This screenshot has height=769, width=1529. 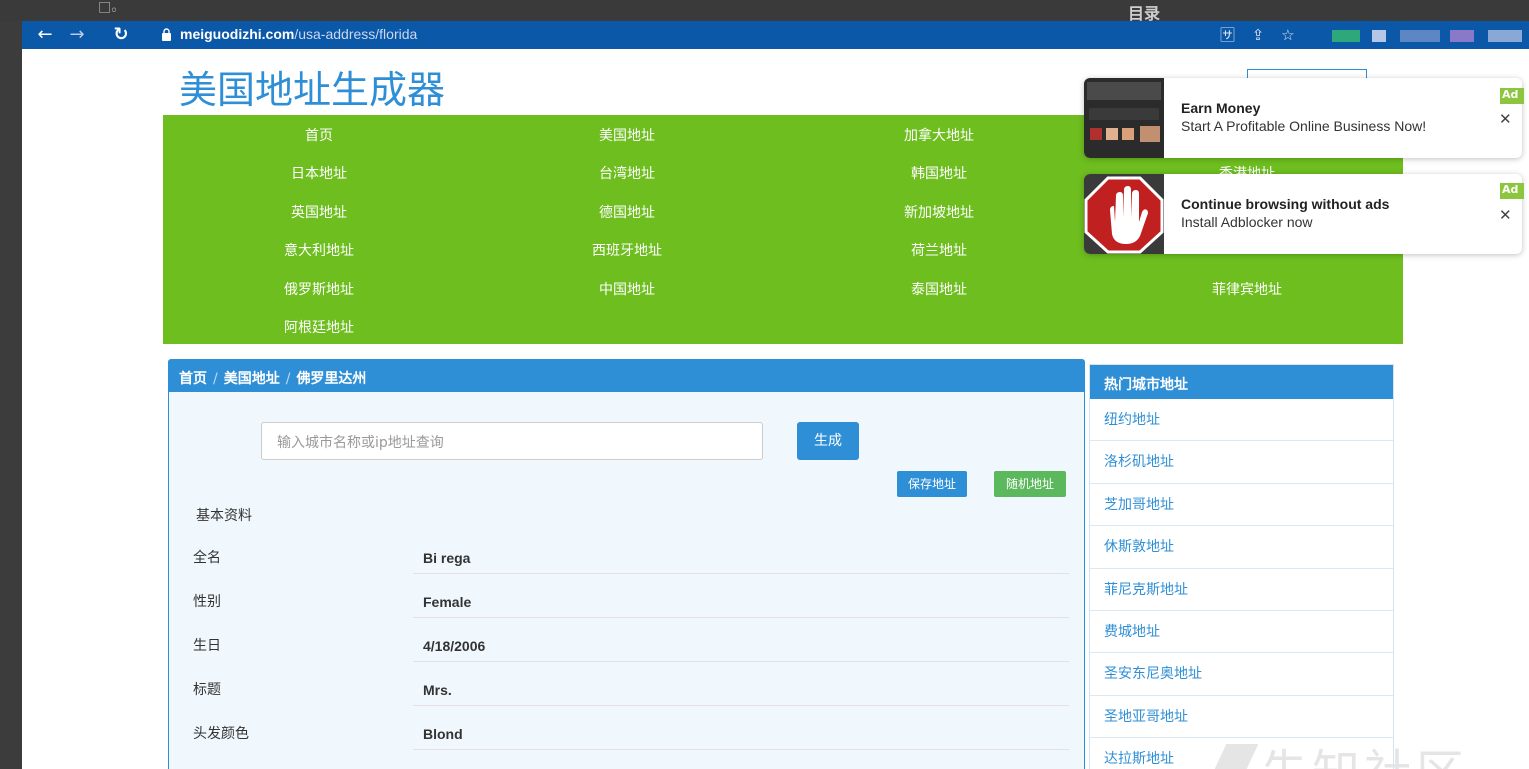 I want to click on forward-arrow-icon: →, so click(x=77, y=35).